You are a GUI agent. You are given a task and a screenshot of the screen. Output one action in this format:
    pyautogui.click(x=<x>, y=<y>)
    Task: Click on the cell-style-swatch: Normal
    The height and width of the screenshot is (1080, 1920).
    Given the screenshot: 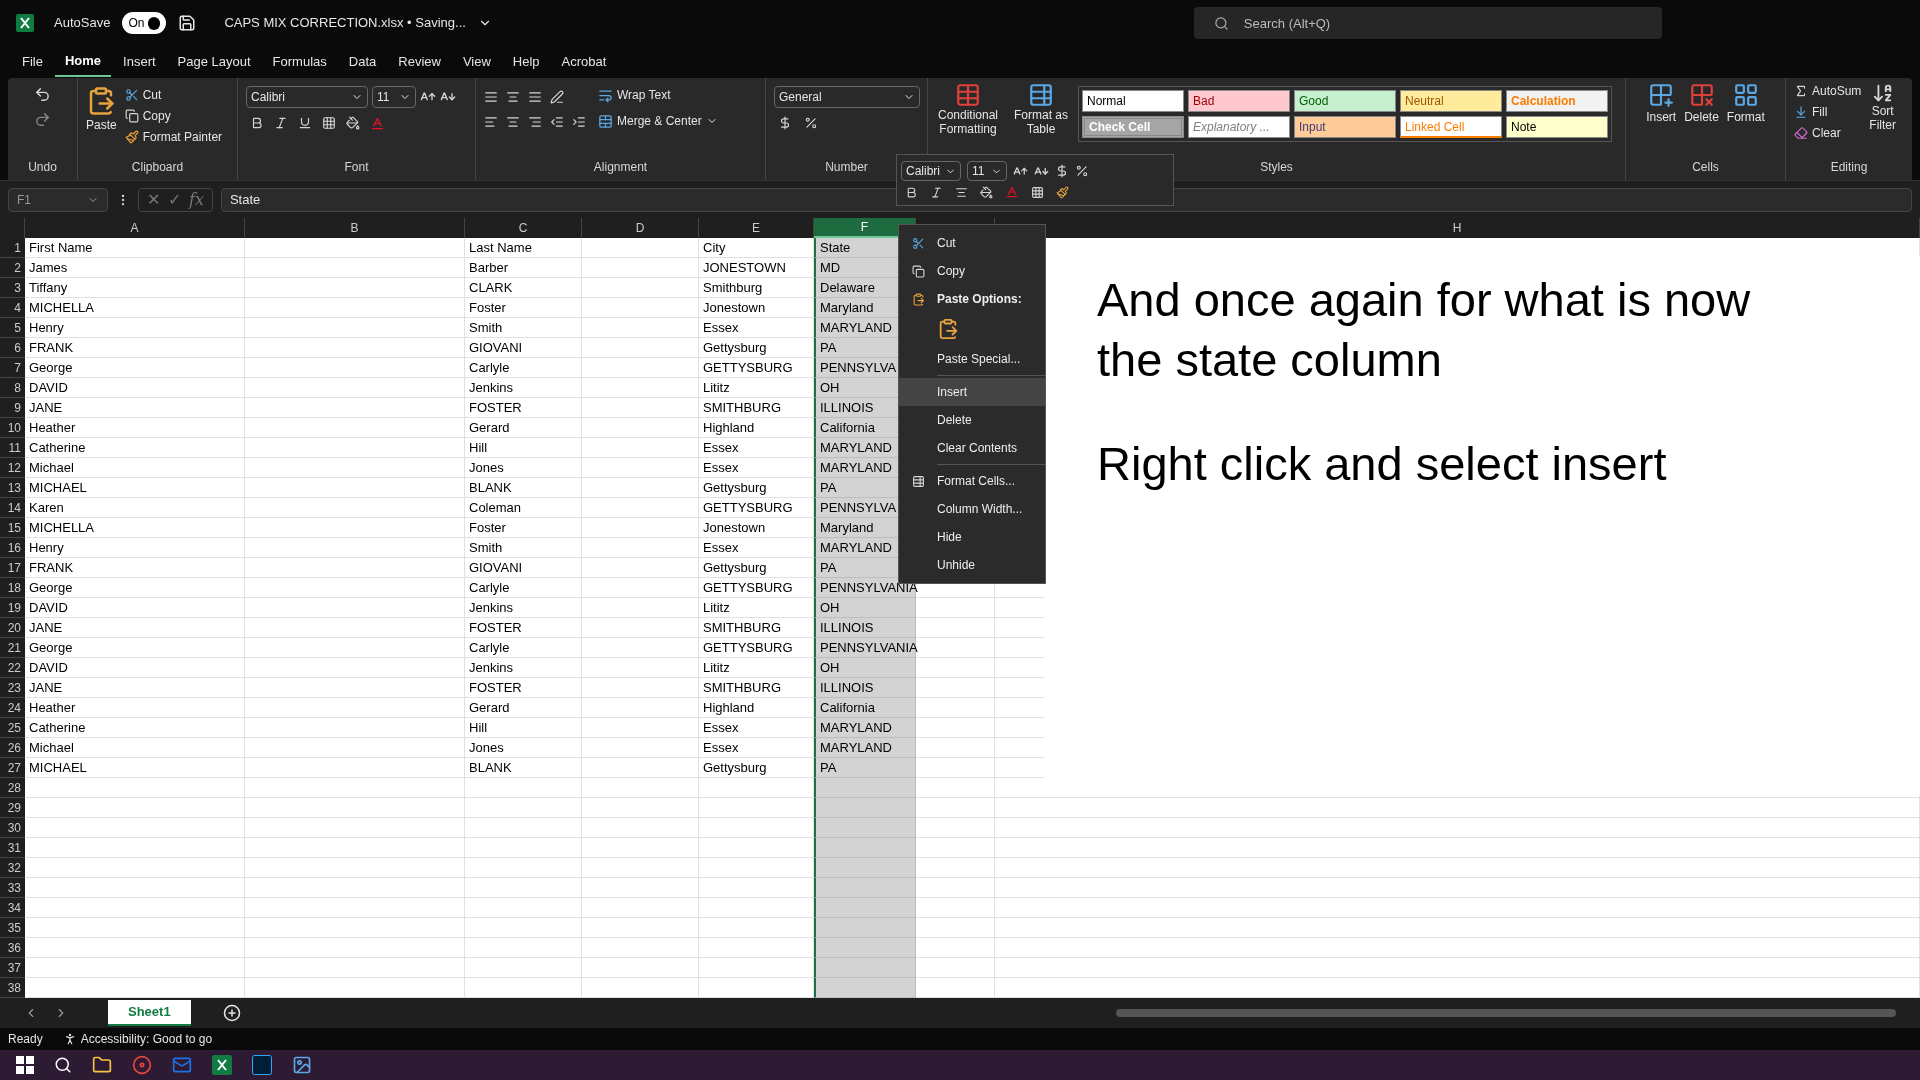 What is the action you would take?
    pyautogui.click(x=1133, y=101)
    